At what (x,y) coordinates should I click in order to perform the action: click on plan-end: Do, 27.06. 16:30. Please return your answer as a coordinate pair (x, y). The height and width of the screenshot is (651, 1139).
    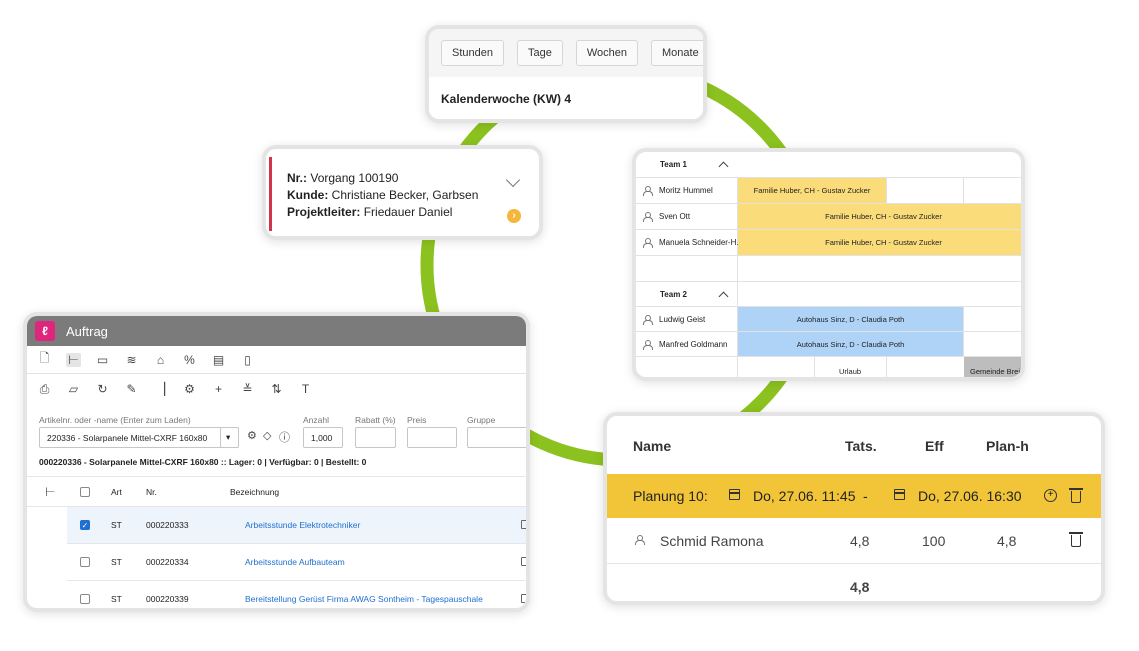
    Looking at the image, I should click on (970, 496).